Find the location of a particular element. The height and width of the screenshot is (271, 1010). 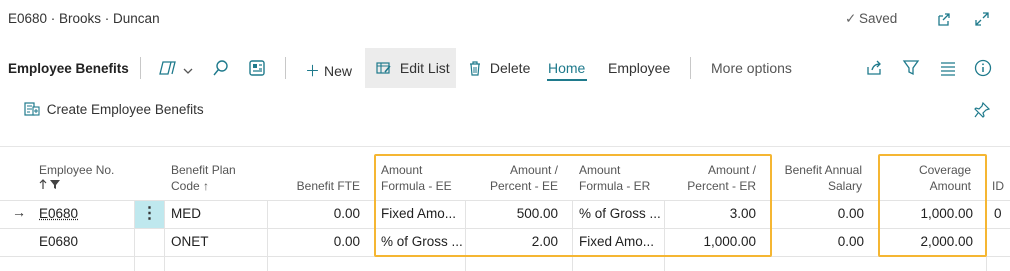

row-actions-button: ⋮ is located at coordinates (149, 214).